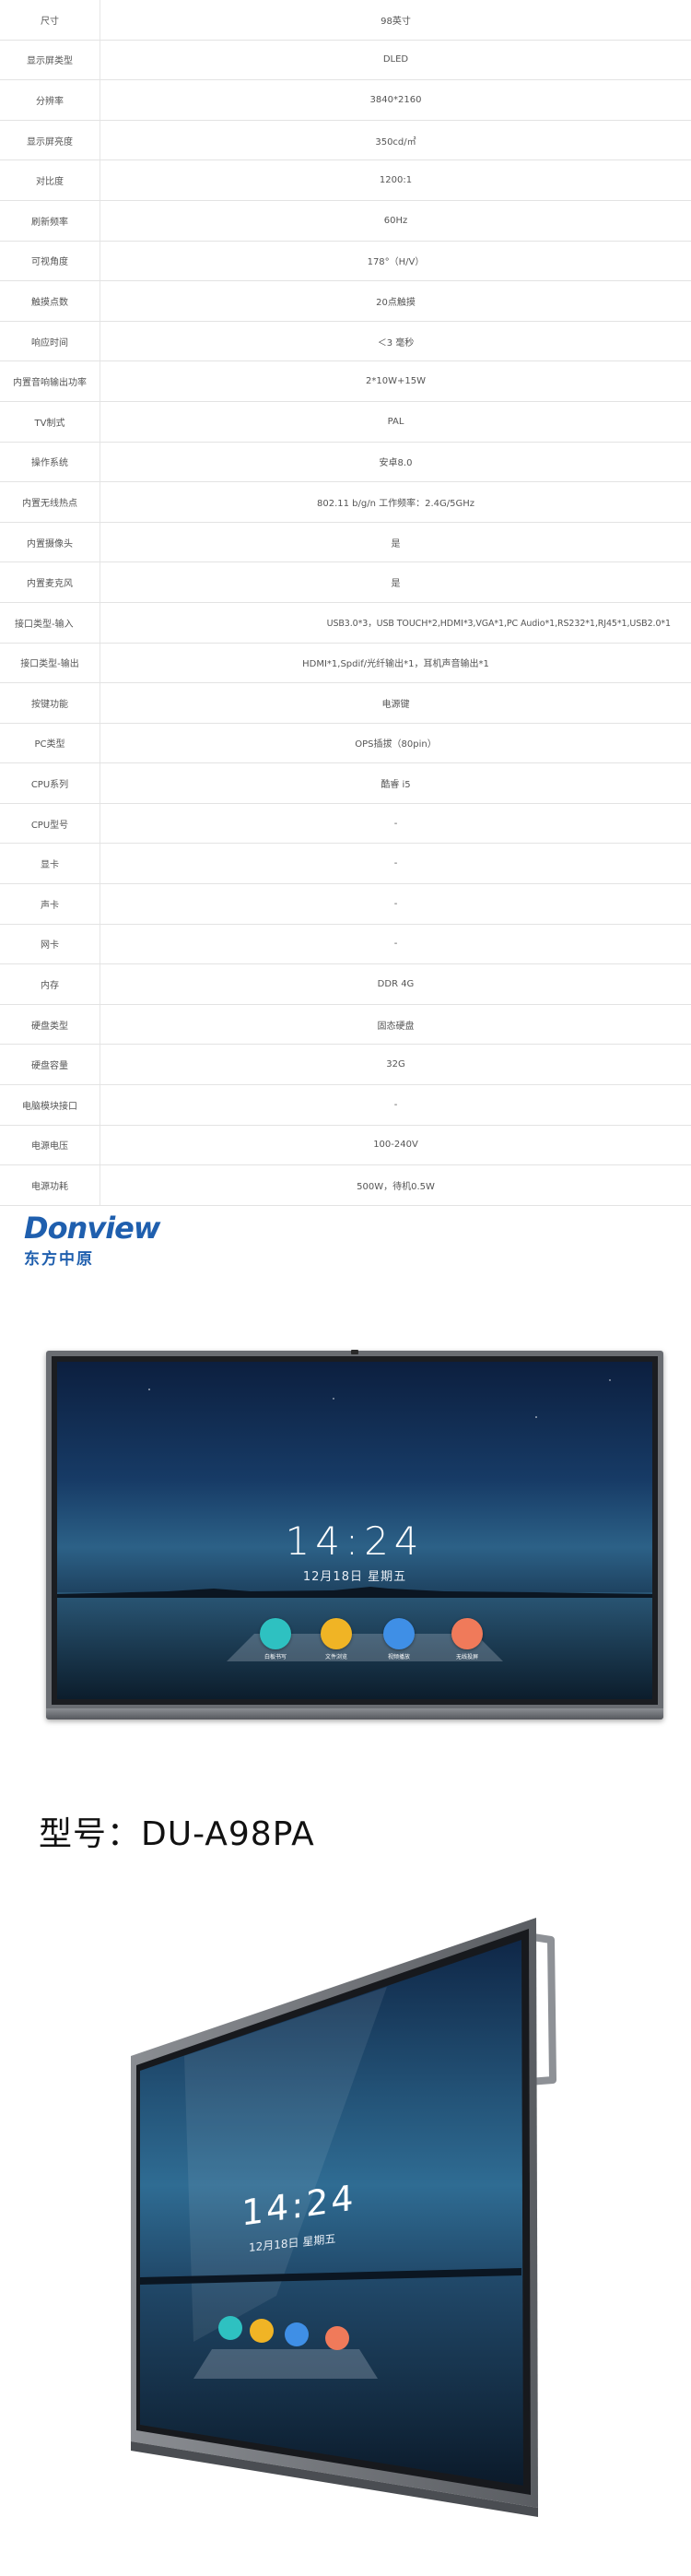 The height and width of the screenshot is (2576, 691). What do you see at coordinates (262, 2331) in the screenshot?
I see `app-icon-files` at bounding box center [262, 2331].